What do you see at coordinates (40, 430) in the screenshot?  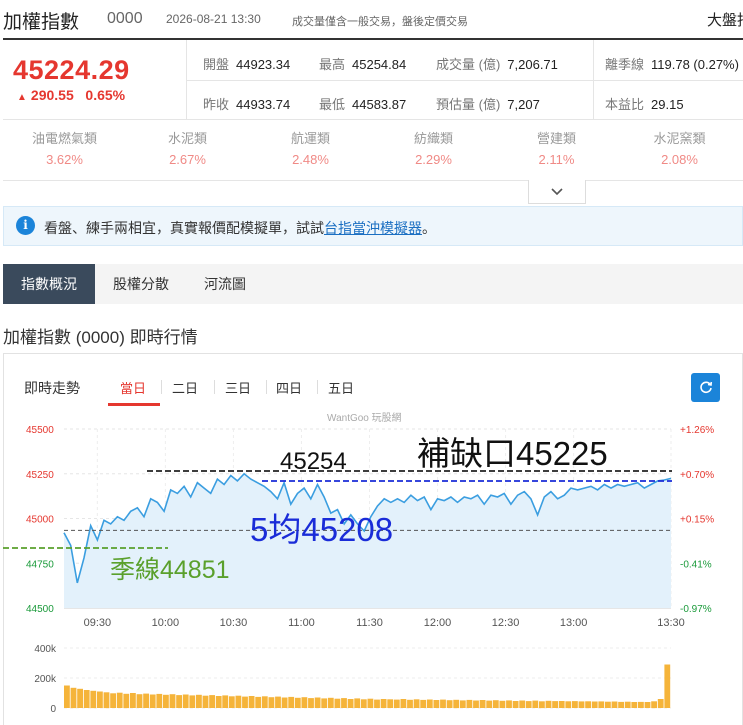 I see `y-tick-label: 45500` at bounding box center [40, 430].